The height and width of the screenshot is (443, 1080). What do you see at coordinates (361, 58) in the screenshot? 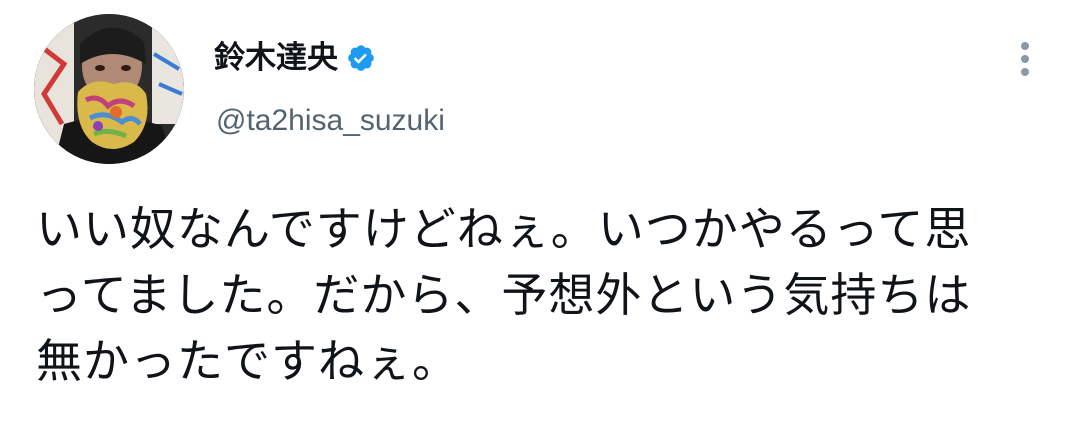
I see `verified-badge-icon` at bounding box center [361, 58].